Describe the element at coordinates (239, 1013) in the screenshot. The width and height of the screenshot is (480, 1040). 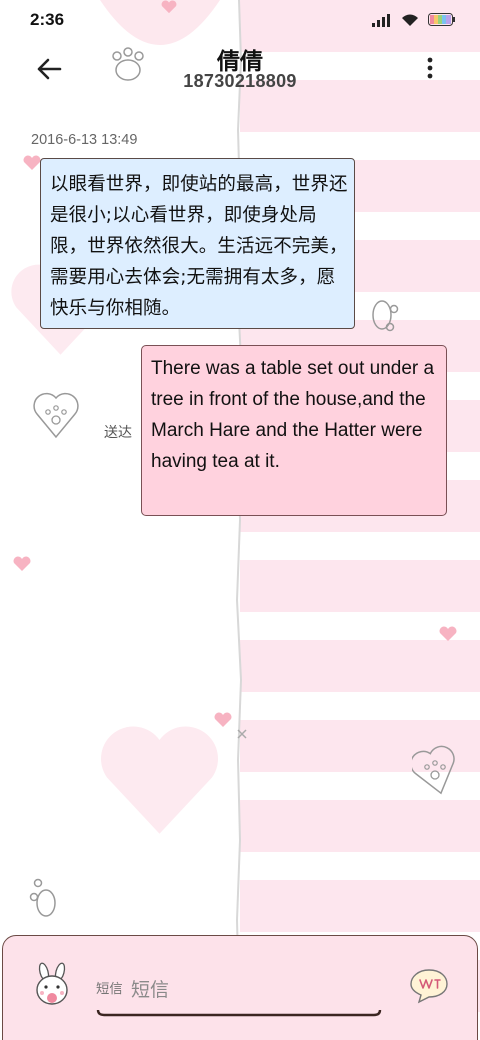
I see `input-underline` at that location.